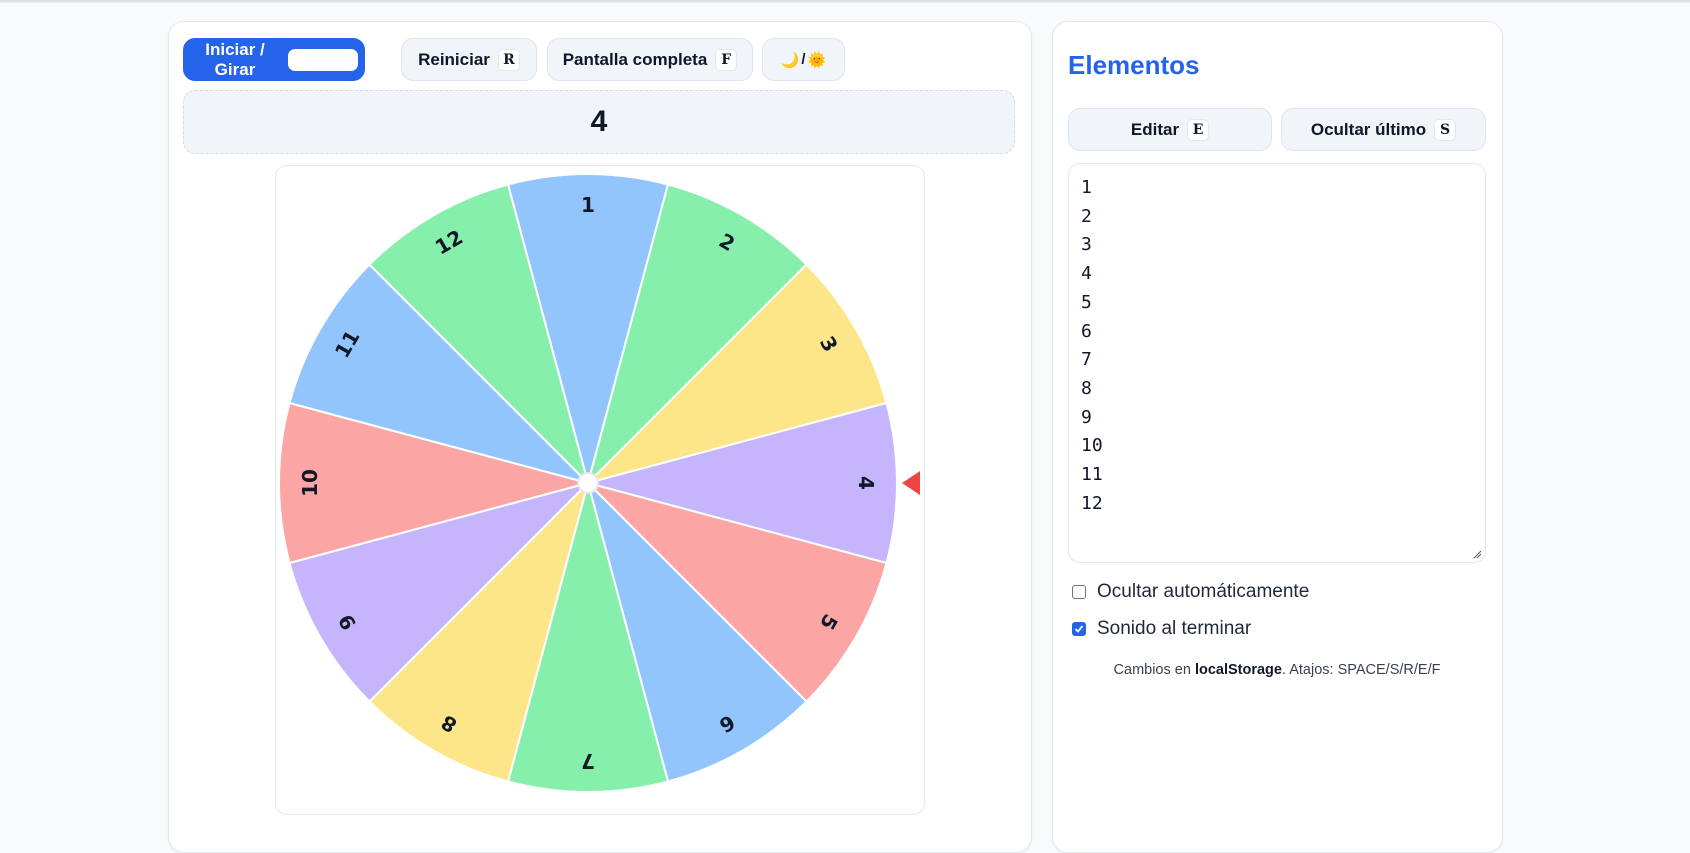  Describe the element at coordinates (1086, 331) in the screenshot. I see `item-line: 6` at that location.